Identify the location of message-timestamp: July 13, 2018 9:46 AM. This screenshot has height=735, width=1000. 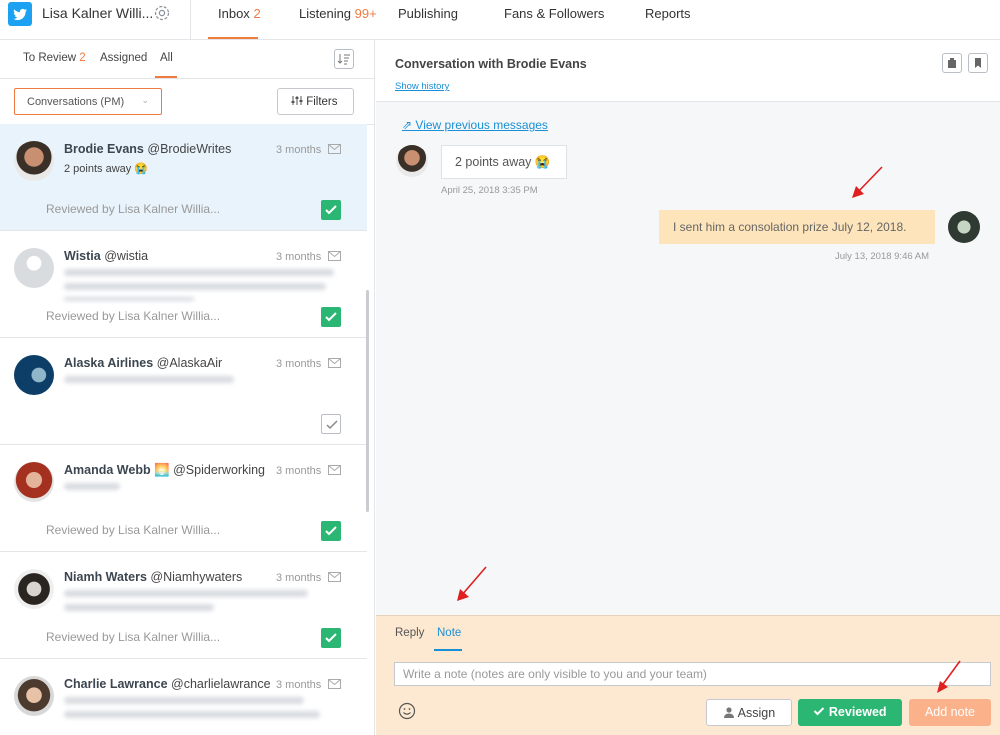
(882, 256).